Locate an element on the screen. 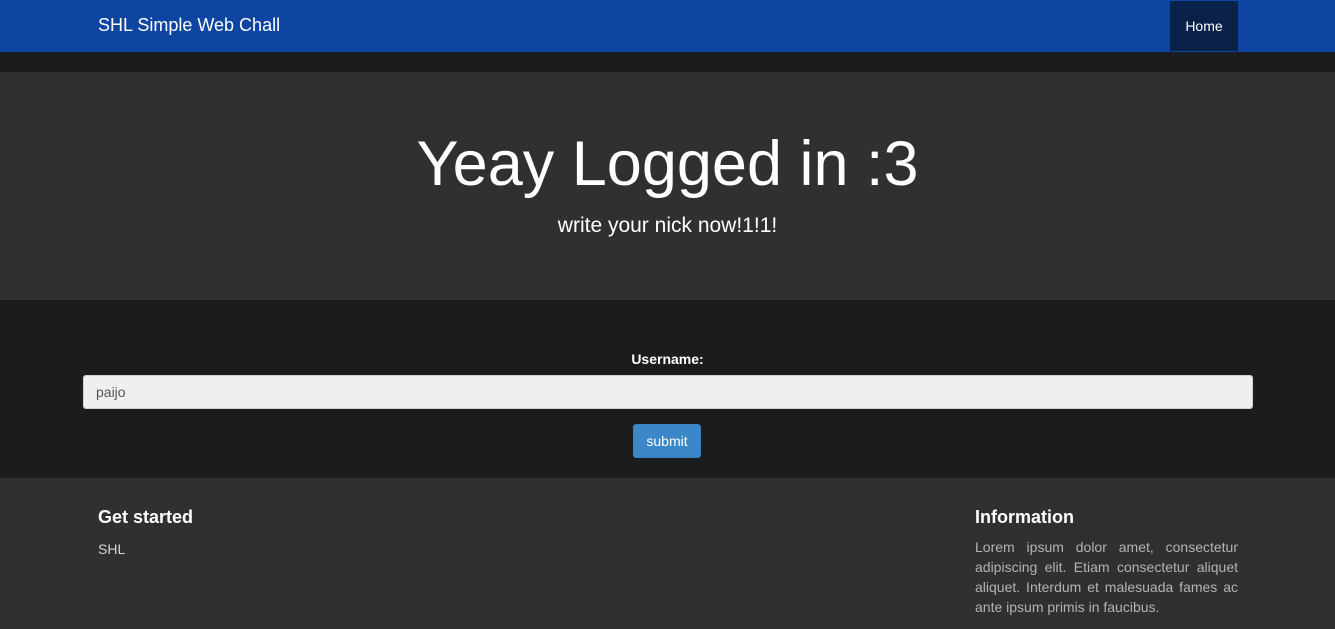 This screenshot has width=1335, height=629. top-navbar: SHL Simple Web Chall Home is located at coordinates (667, 26).